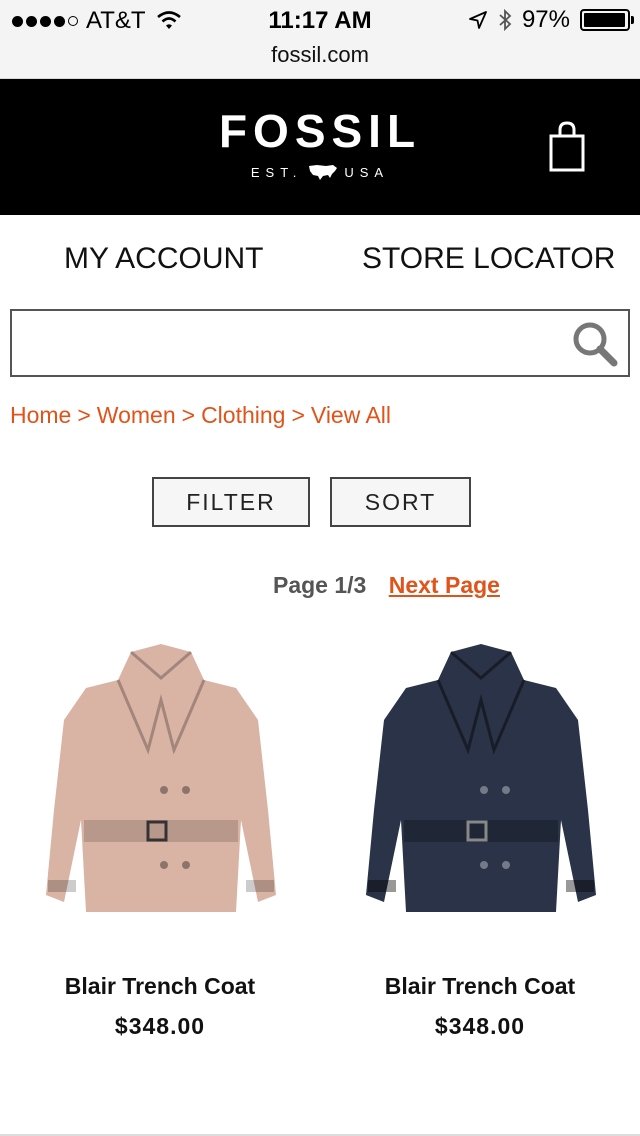  I want to click on my-account-link: MY ACCOUNT, so click(163, 259).